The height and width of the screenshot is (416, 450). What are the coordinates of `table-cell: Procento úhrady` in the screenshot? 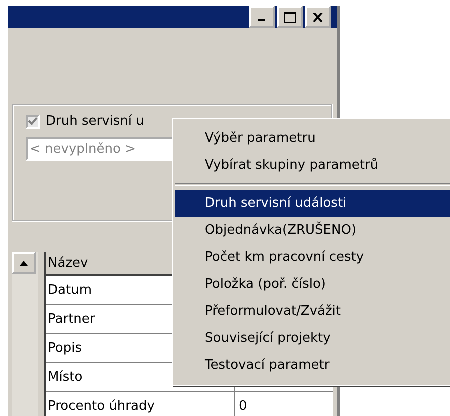 It's located at (140, 404).